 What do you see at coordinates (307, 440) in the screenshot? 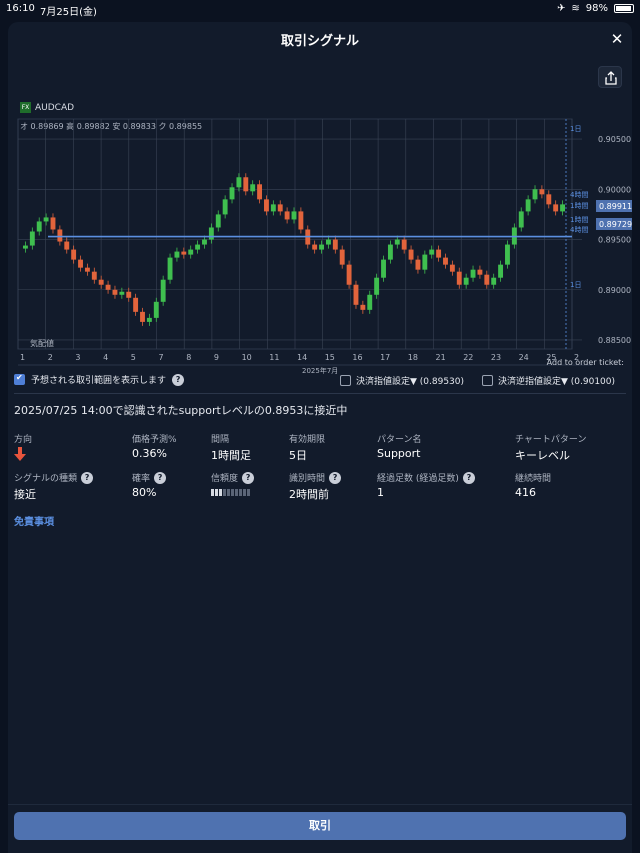
I see `expiry-label: 有効期限` at bounding box center [307, 440].